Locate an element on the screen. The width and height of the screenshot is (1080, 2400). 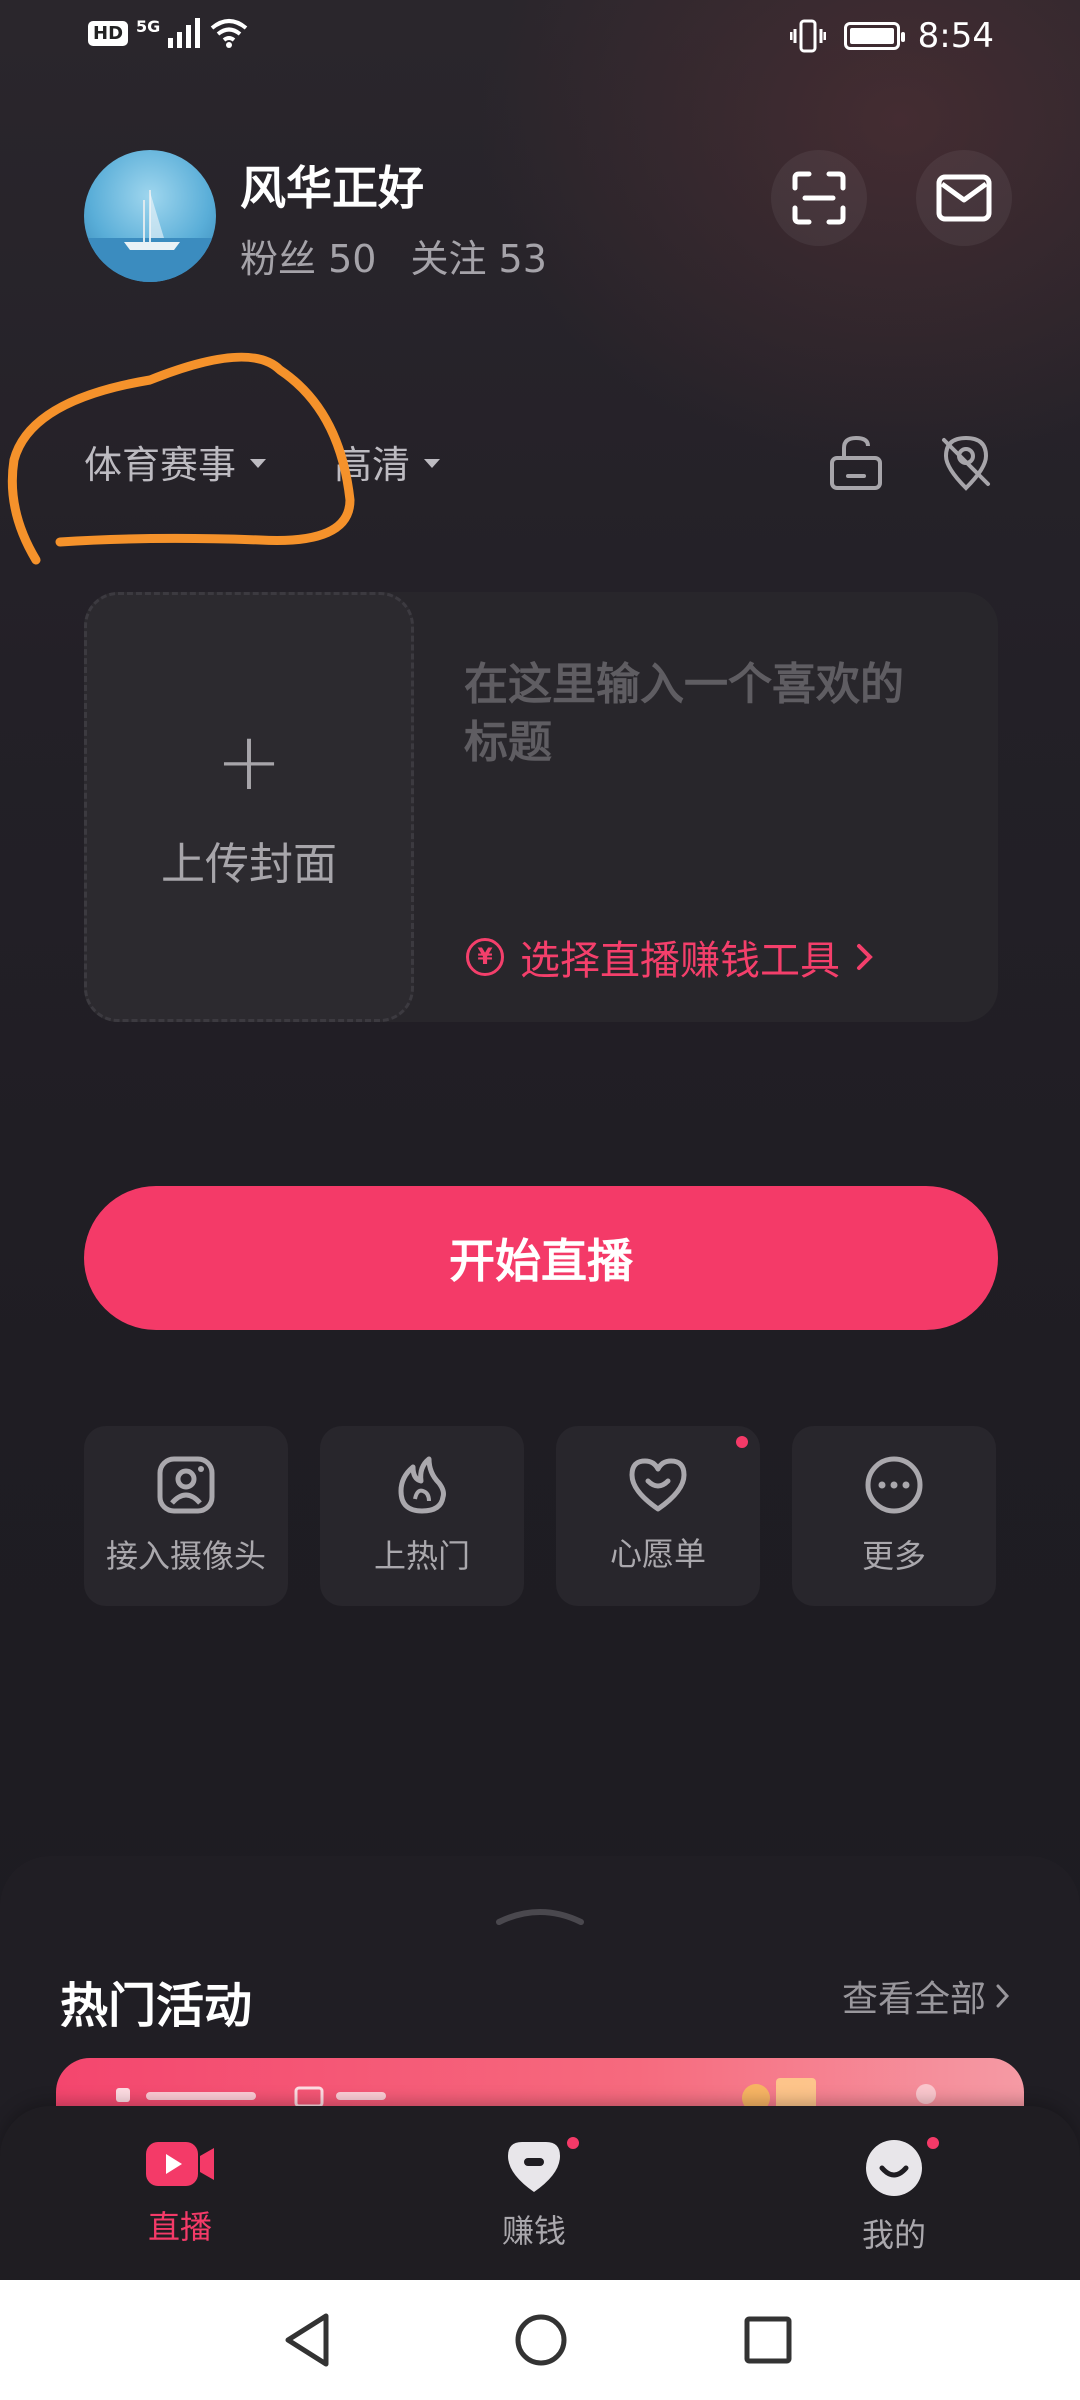
feature-label: 心愿单 is located at coordinates (657, 1554).